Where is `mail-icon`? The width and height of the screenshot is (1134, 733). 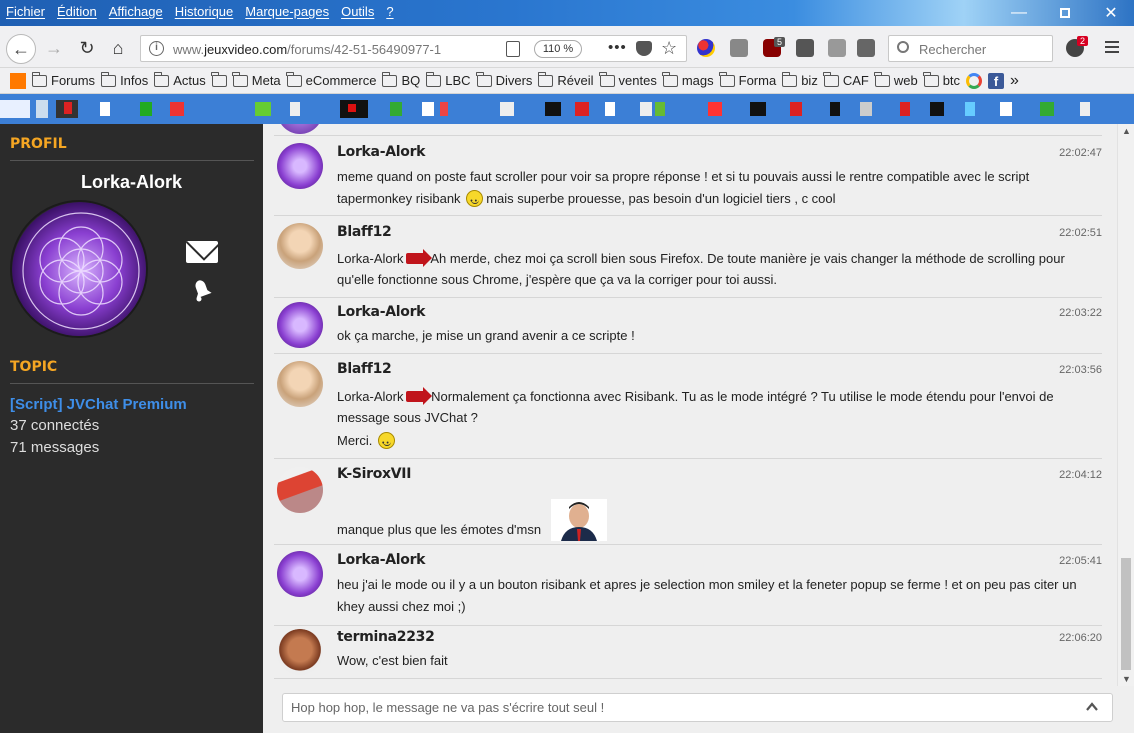
mail-icon is located at coordinates (202, 252).